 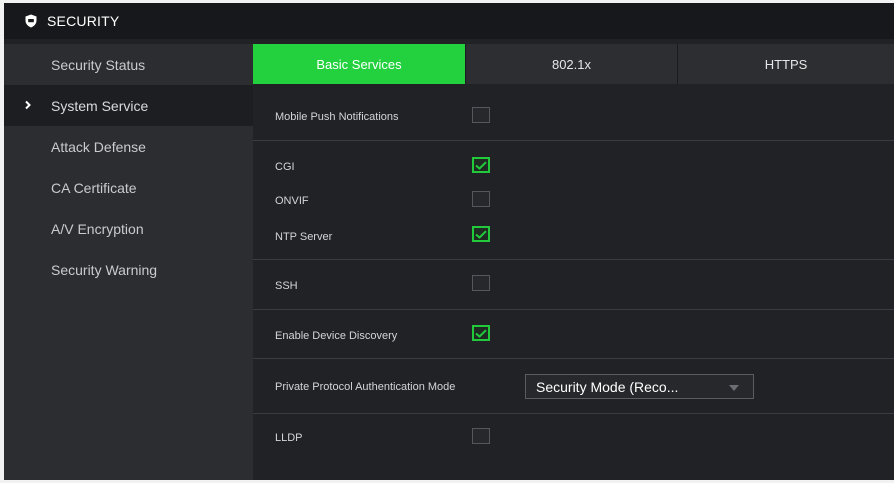 I want to click on ntp-server-label: NTP Server, so click(x=304, y=237).